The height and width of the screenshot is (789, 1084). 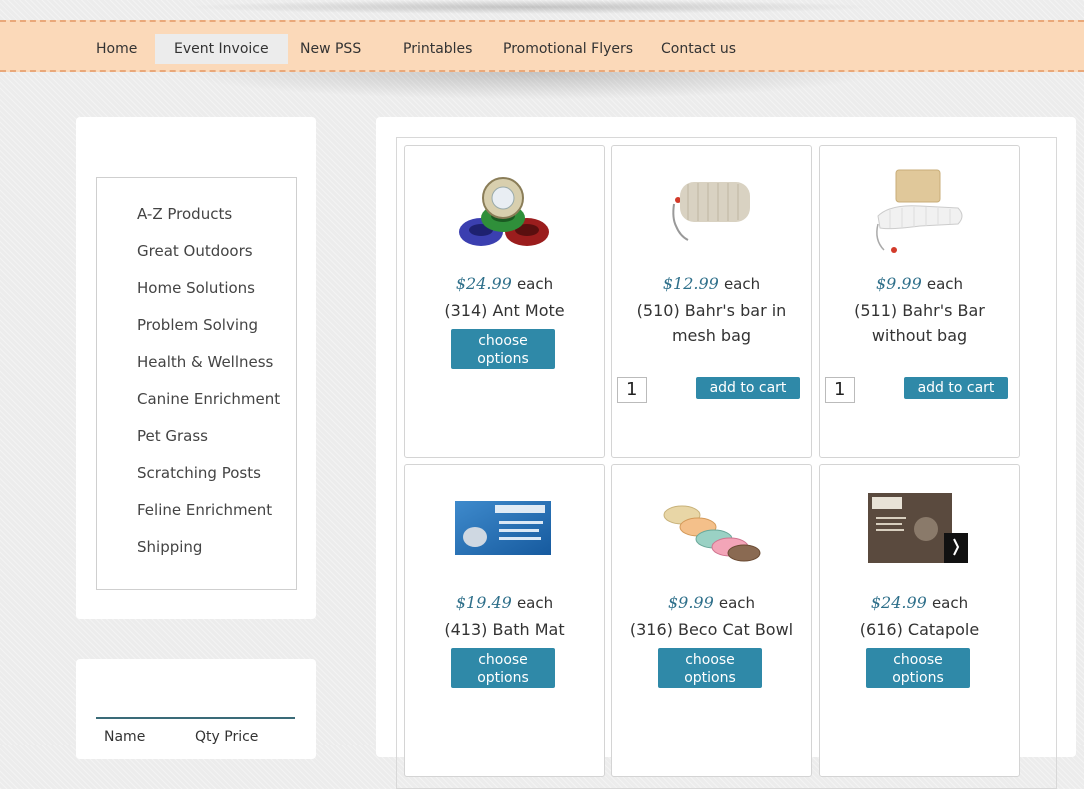 What do you see at coordinates (330, 49) in the screenshot?
I see `nav-new-pss: New PSS` at bounding box center [330, 49].